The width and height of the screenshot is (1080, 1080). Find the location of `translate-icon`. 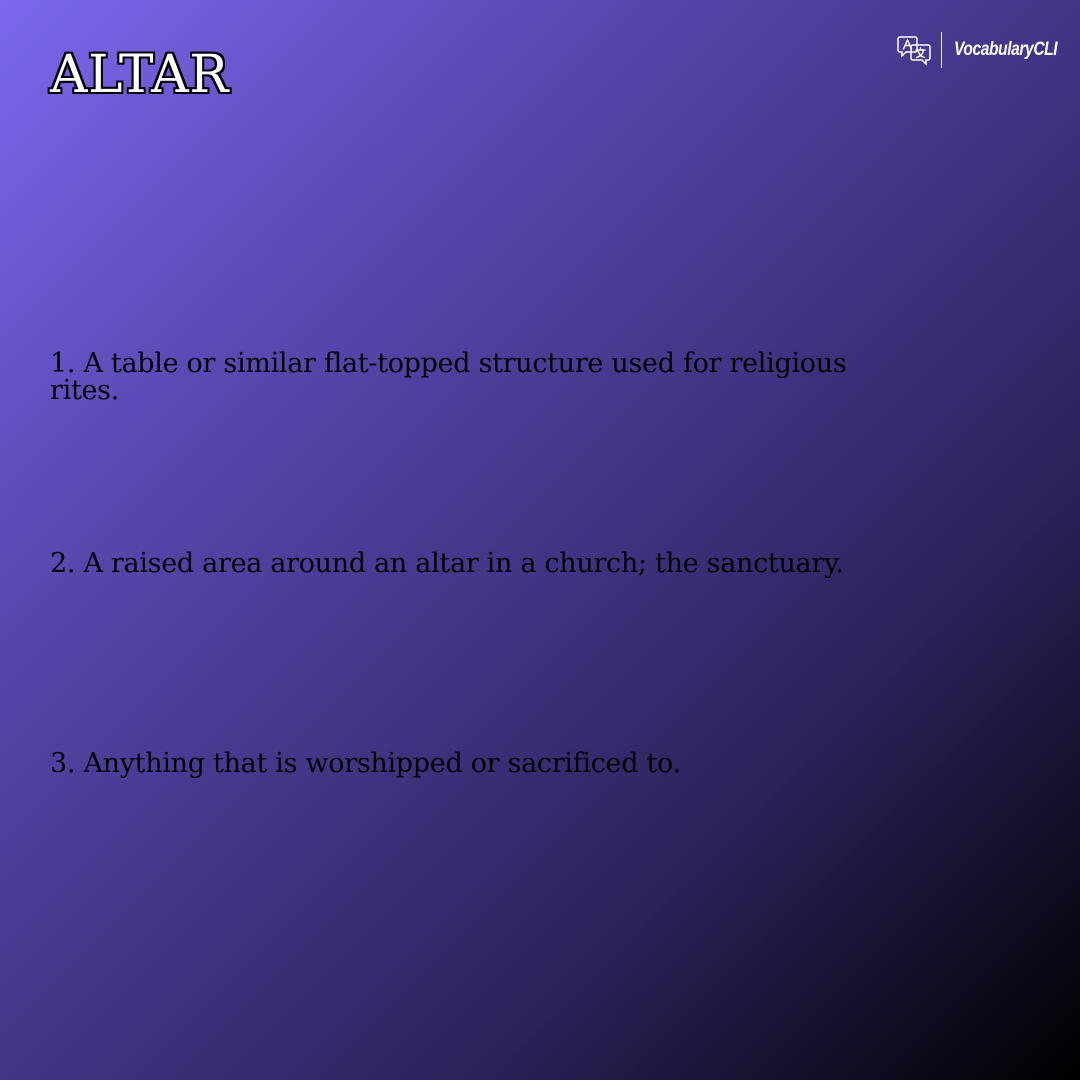

translate-icon is located at coordinates (914, 51).